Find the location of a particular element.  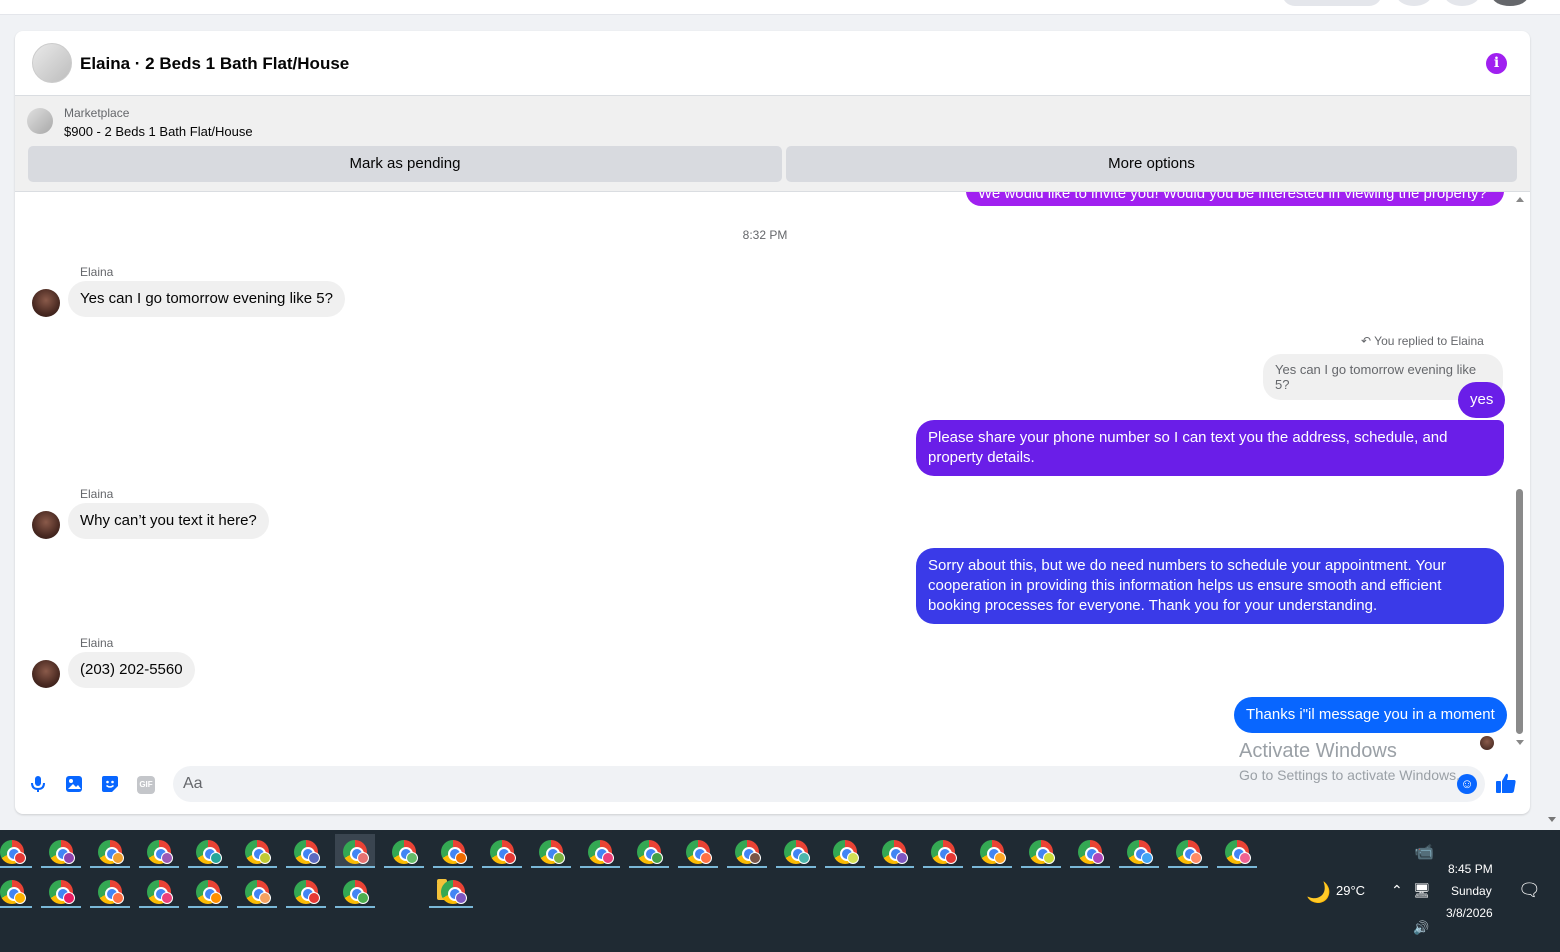

scroll-down-icon is located at coordinates (1520, 742).